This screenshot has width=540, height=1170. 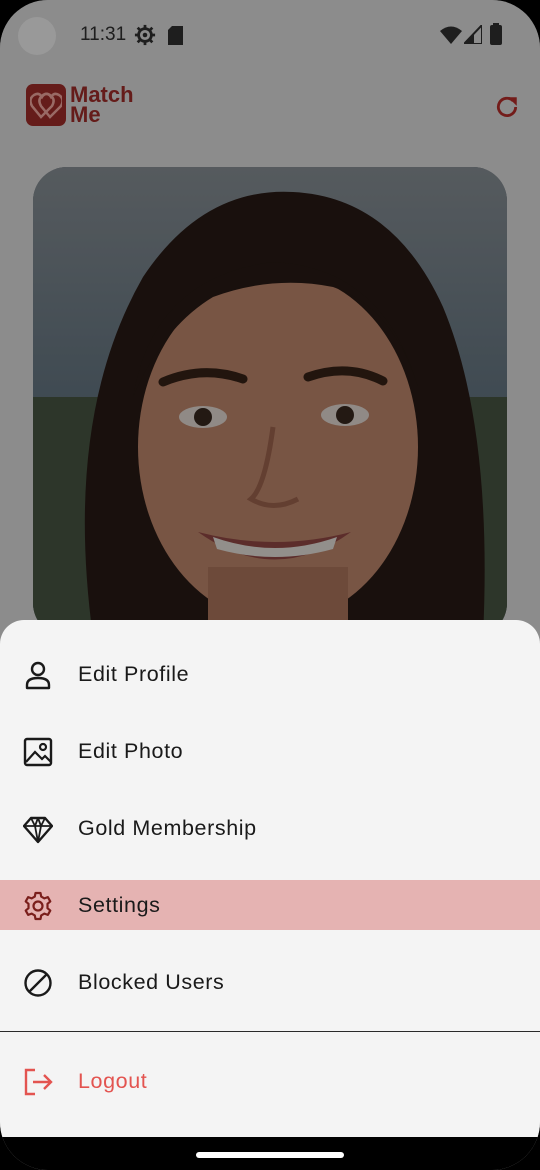 What do you see at coordinates (134, 673) in the screenshot?
I see `menu-item-label: Edit Profile` at bounding box center [134, 673].